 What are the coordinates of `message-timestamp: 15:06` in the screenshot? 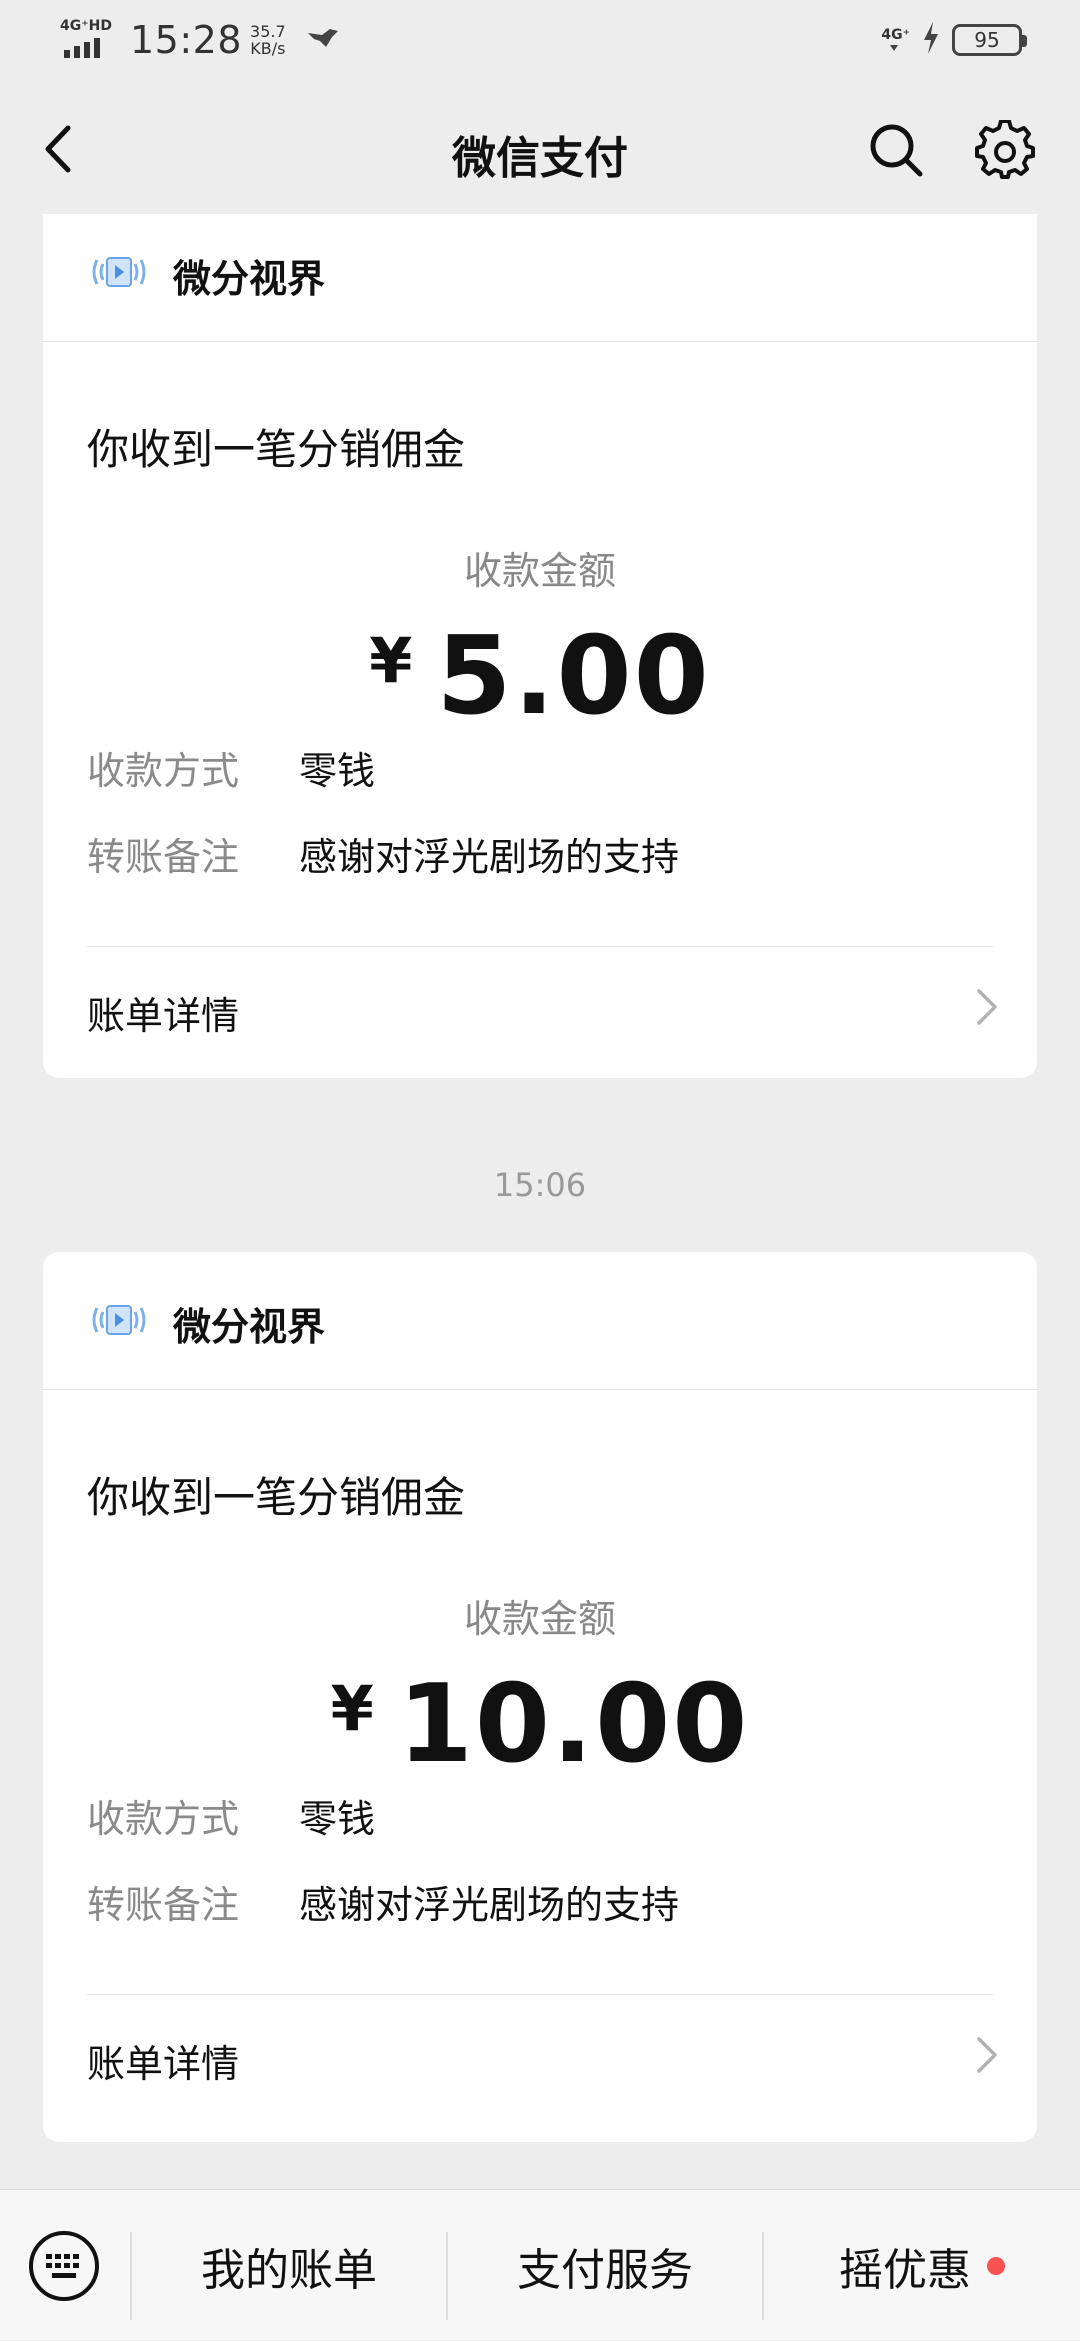 It's located at (540, 1185).